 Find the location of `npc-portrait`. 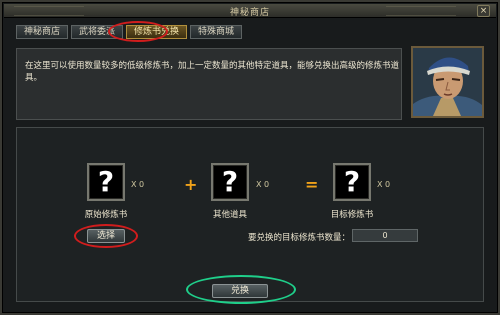

npc-portrait is located at coordinates (447, 82).